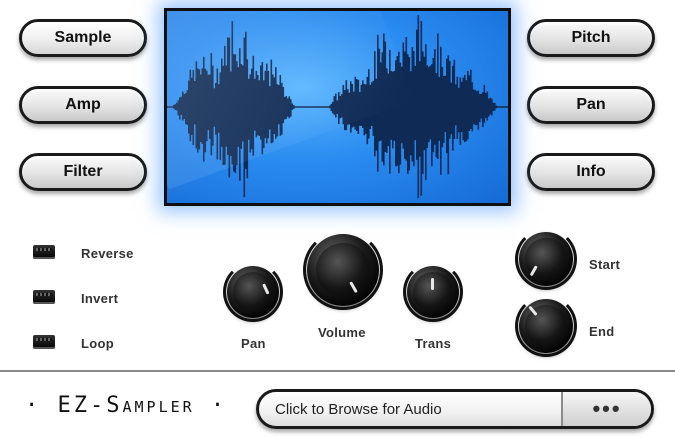  Describe the element at coordinates (591, 172) in the screenshot. I see `info-button: Info` at that location.